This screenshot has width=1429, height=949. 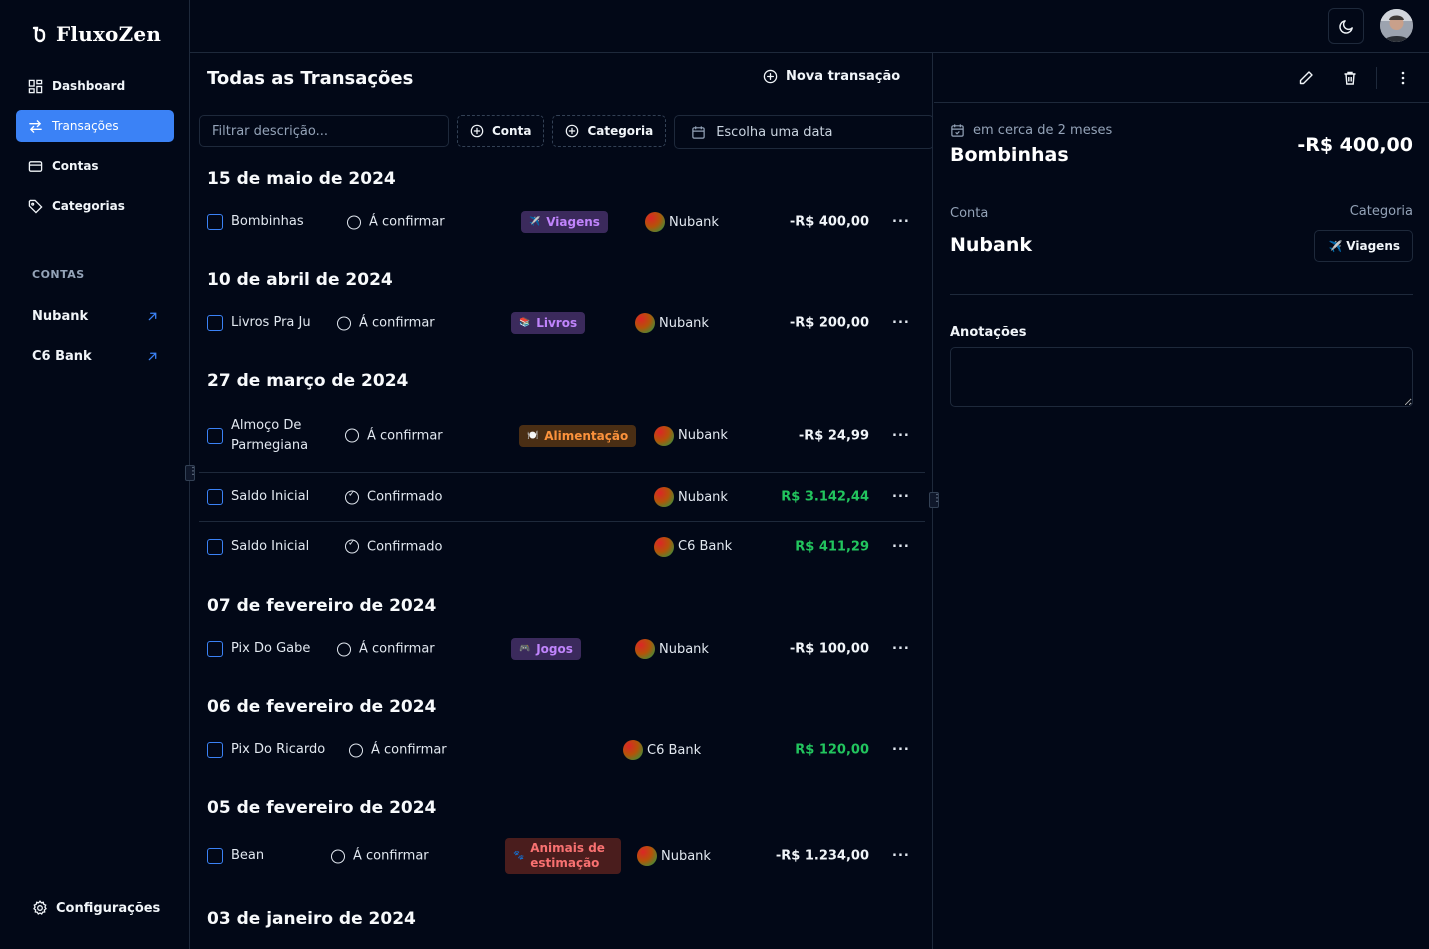 I want to click on sidebar-resize-handle, so click(x=191, y=473).